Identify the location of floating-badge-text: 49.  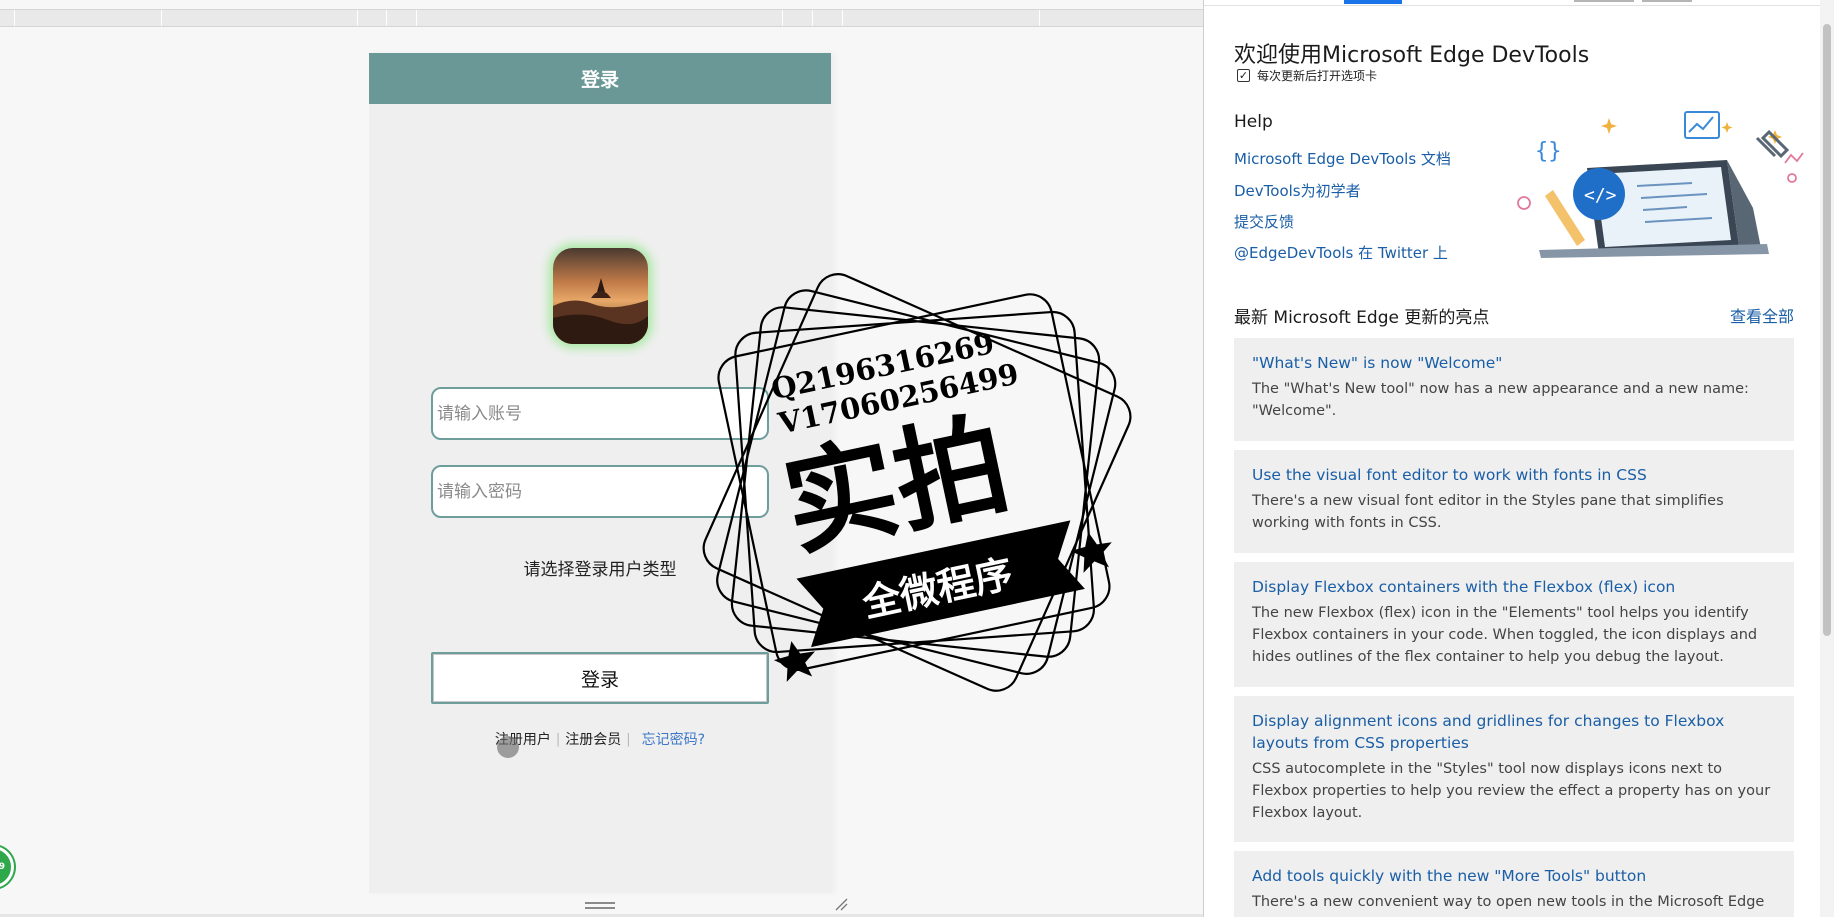
(2, 867).